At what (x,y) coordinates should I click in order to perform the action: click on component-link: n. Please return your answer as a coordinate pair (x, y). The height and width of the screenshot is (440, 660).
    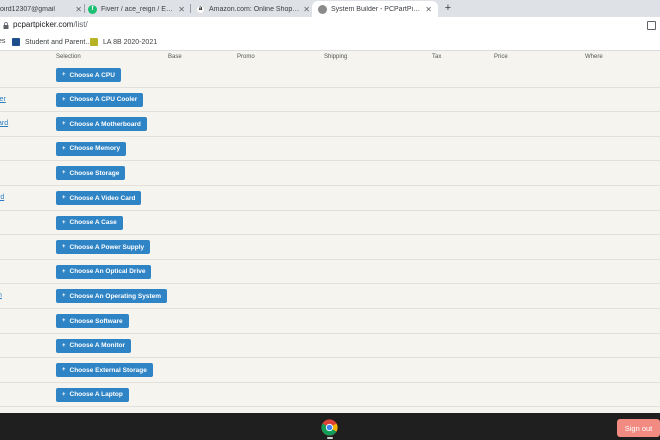
    Looking at the image, I should click on (1, 295).